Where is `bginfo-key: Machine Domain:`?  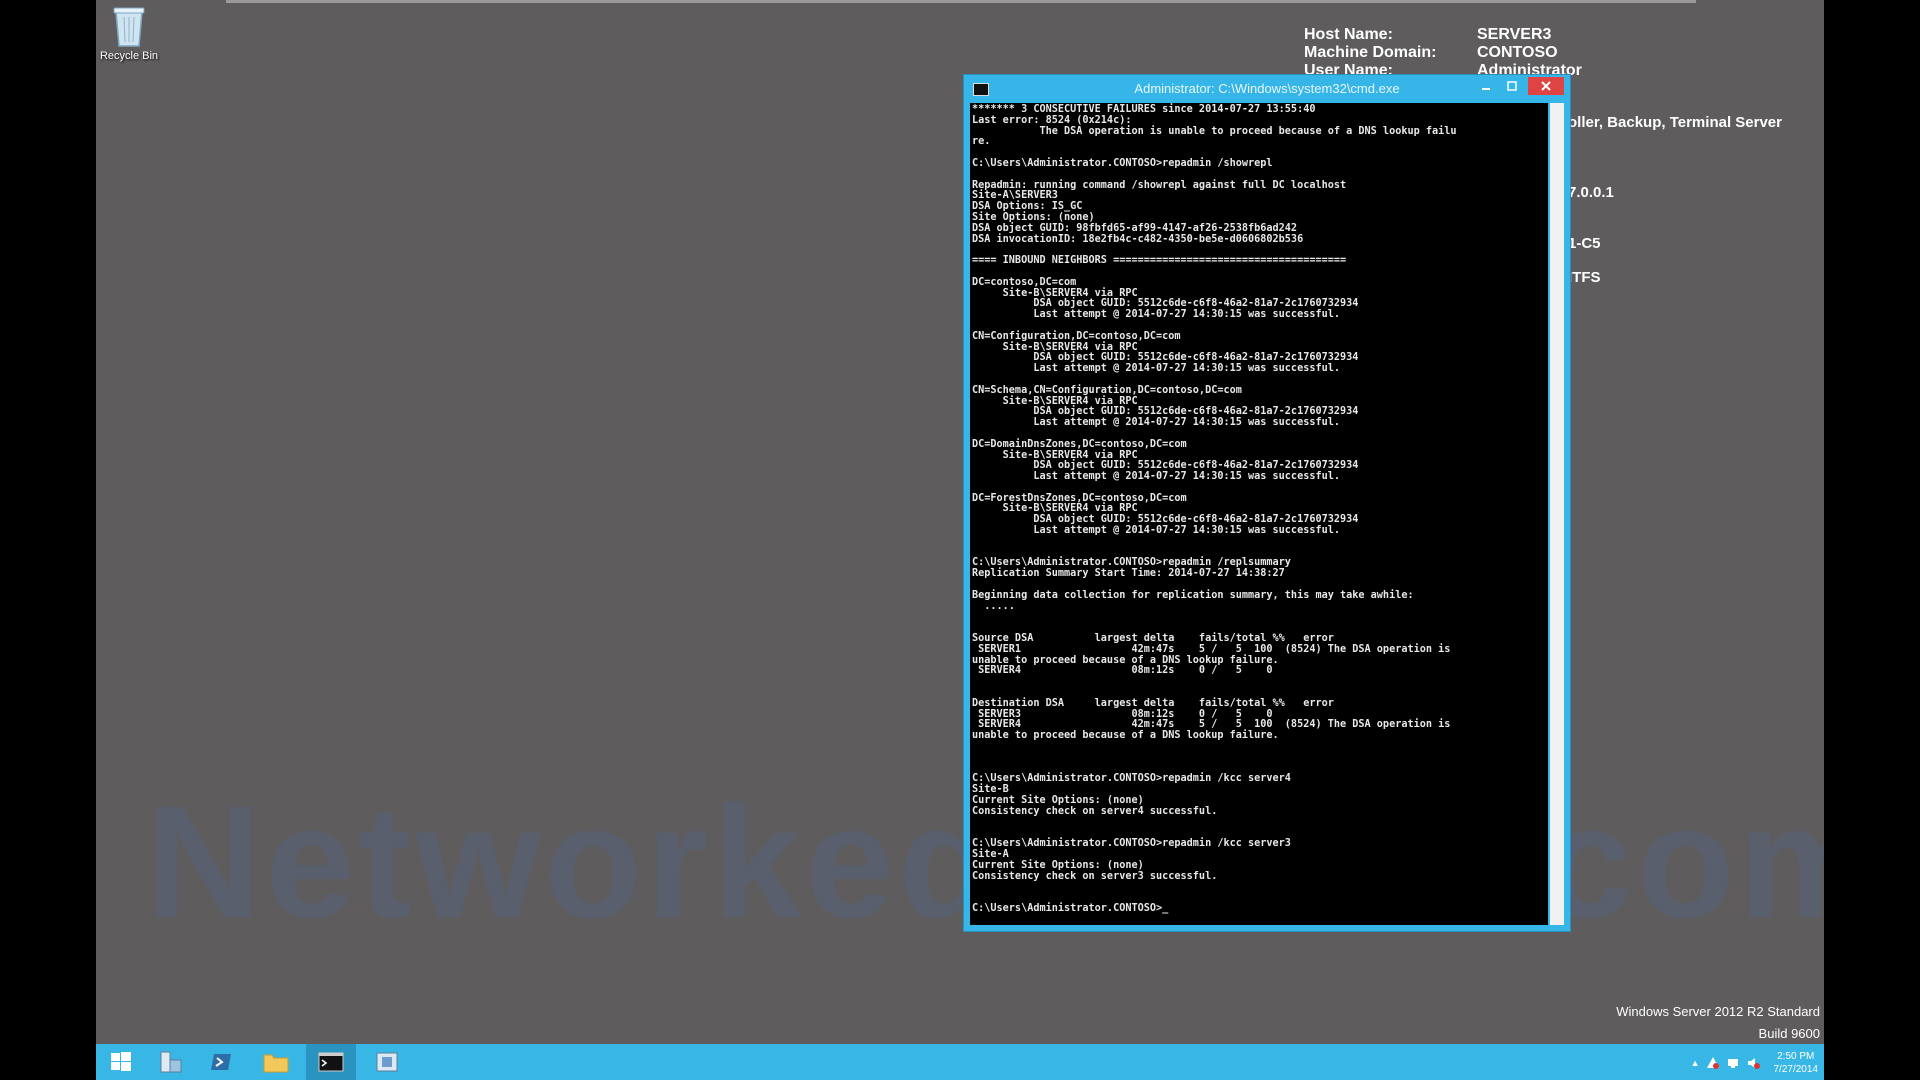
bginfo-key: Machine Domain: is located at coordinates (1370, 52).